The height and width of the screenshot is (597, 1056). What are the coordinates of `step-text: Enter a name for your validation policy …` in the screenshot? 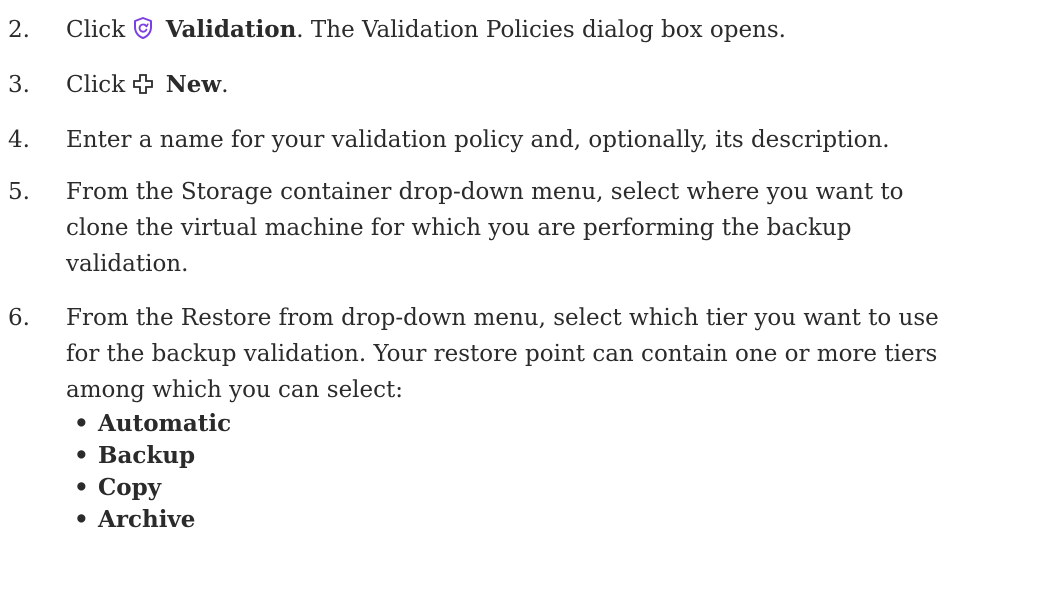 It's located at (478, 140).